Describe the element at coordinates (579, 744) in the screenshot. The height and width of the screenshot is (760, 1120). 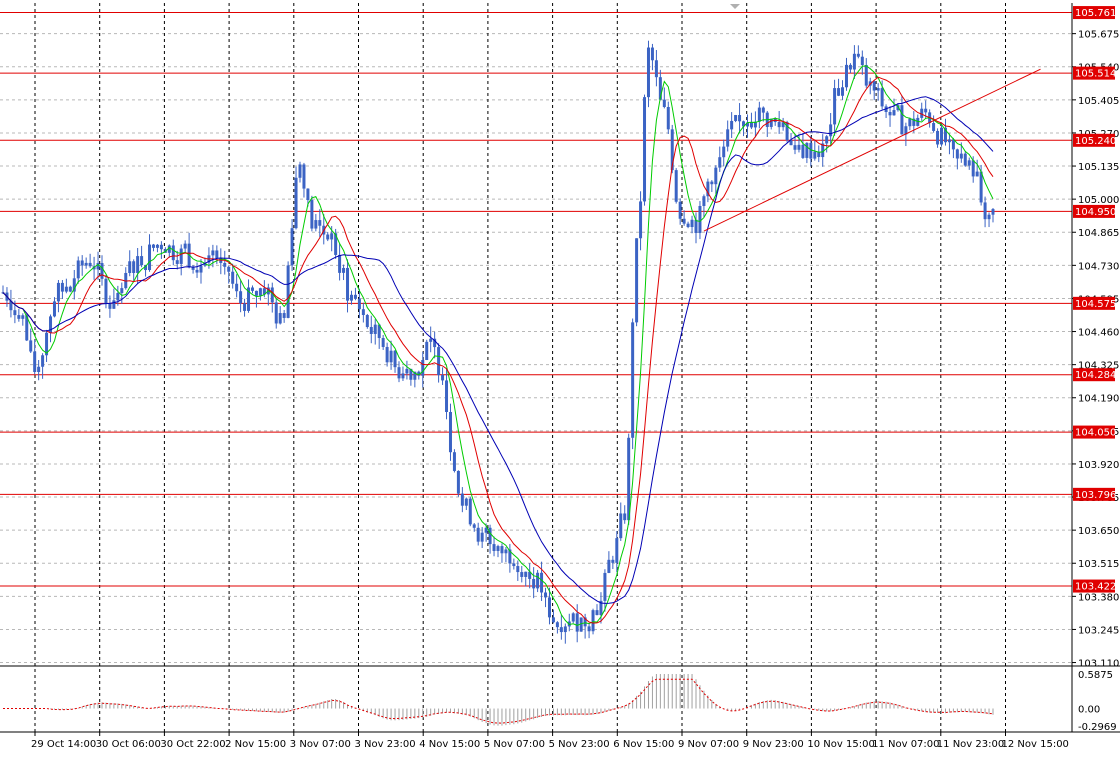
I see `time-tick-label: 5 Nov 23:00` at that location.